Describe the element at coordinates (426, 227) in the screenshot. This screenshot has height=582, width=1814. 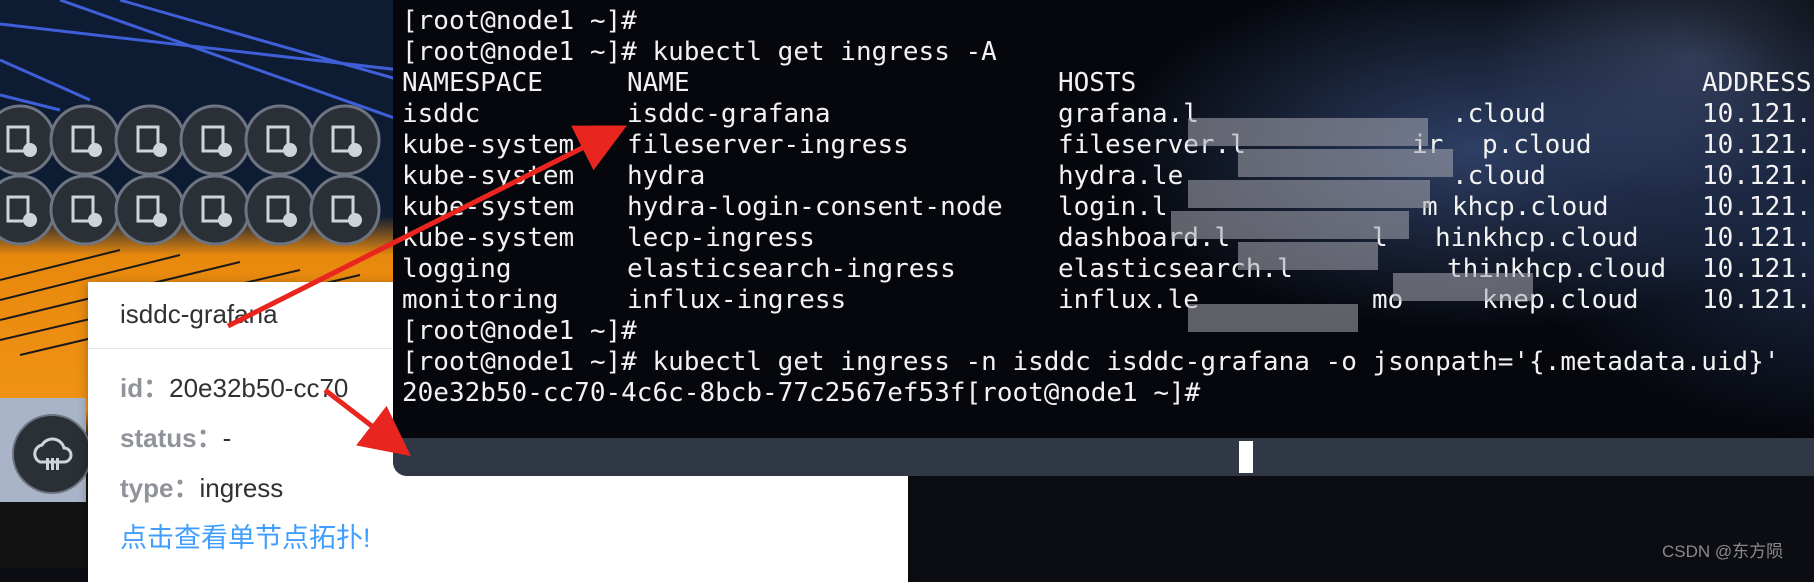
I see `arrow-to-ingress-name` at that location.